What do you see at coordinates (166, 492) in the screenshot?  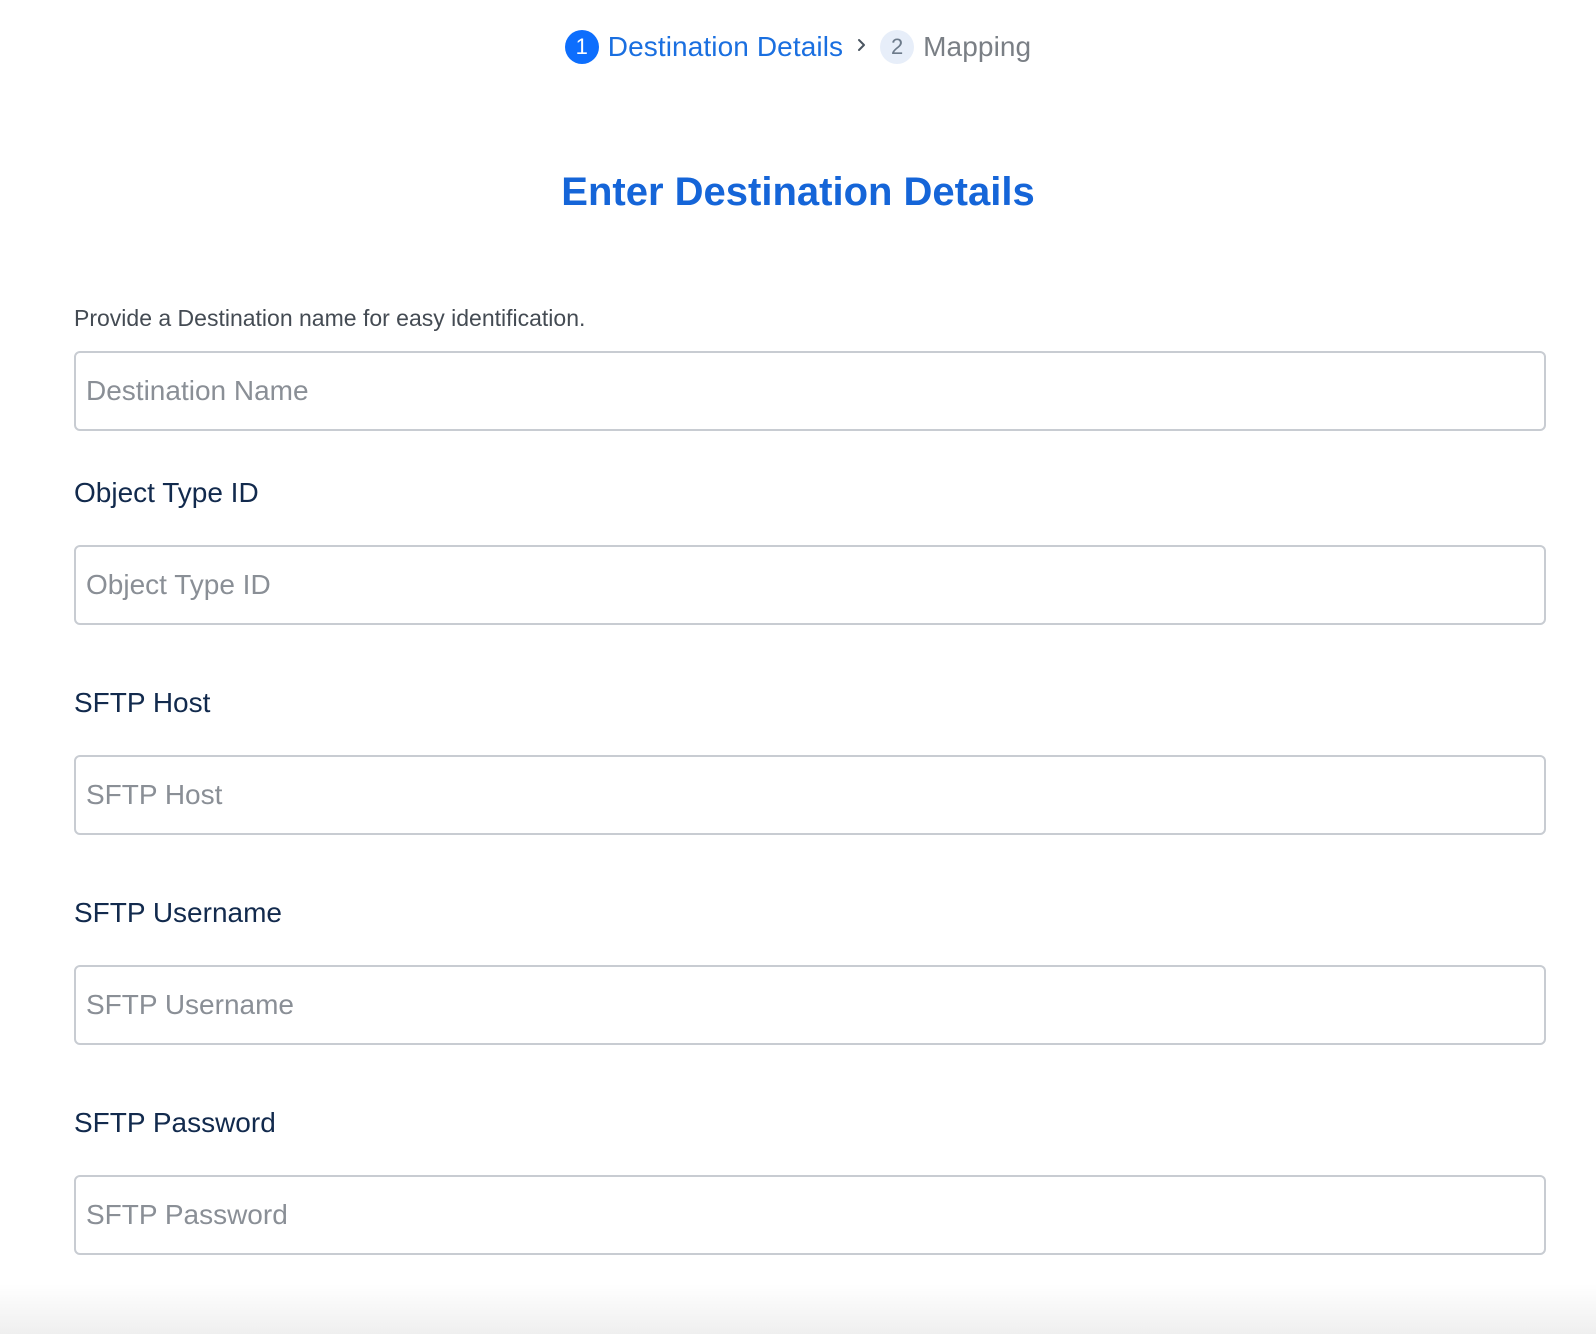 I see `object-type-id-label: Object Type ID` at bounding box center [166, 492].